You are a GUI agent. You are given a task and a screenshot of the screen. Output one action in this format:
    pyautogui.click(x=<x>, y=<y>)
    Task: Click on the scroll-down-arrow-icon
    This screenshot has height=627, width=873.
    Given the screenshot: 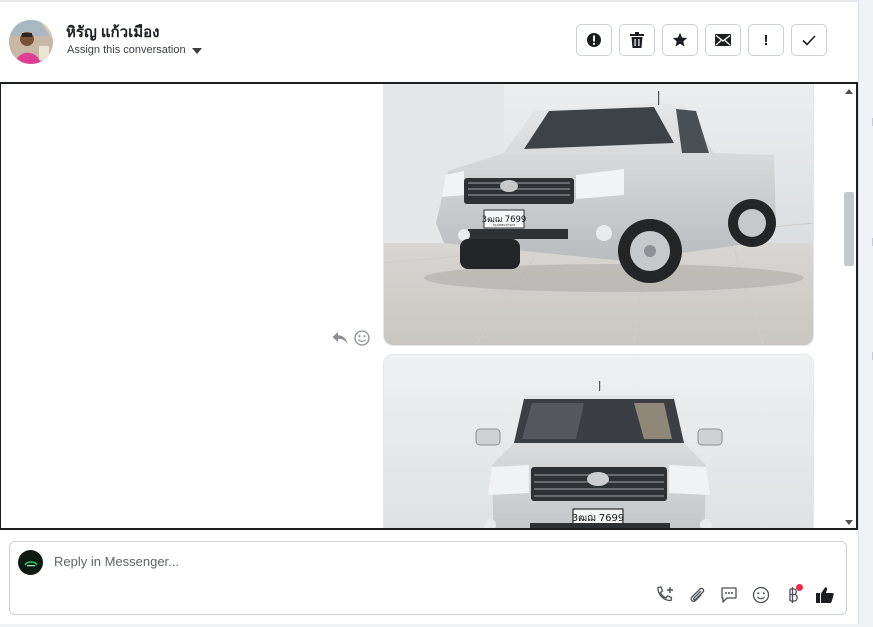 What is the action you would take?
    pyautogui.click(x=849, y=522)
    